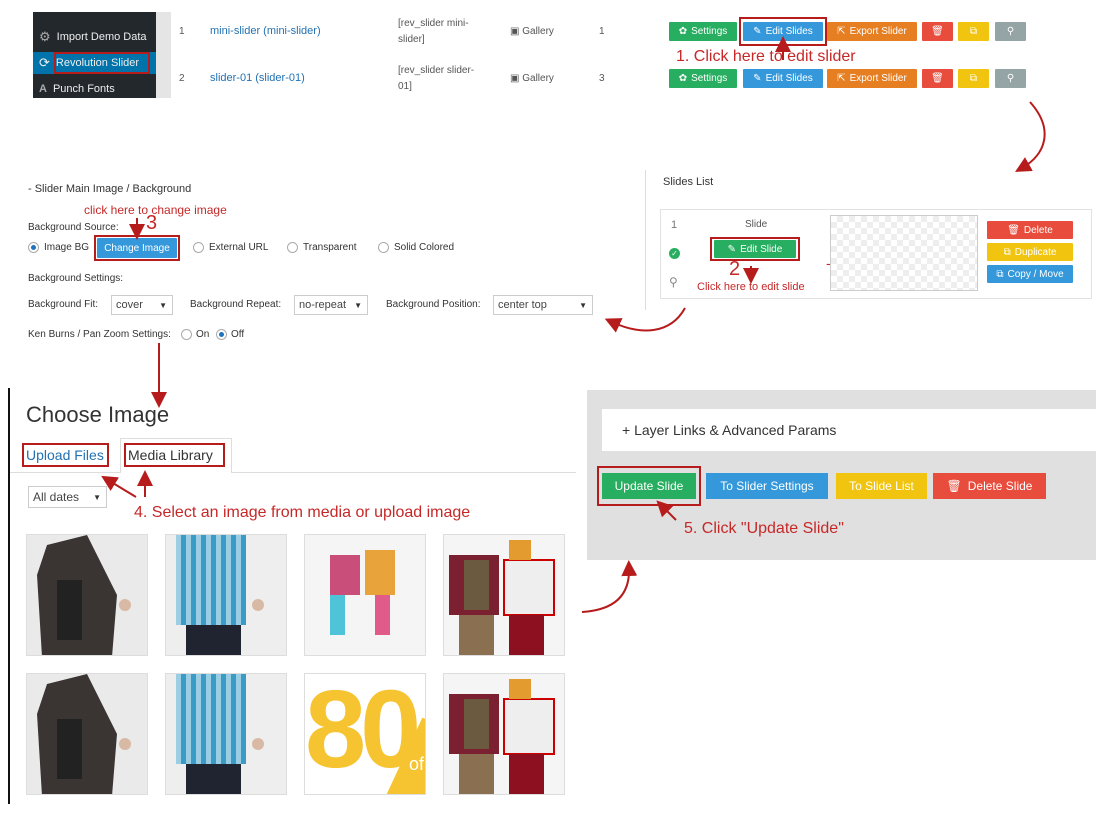 This screenshot has width=1096, height=826. What do you see at coordinates (645, 320) in the screenshot?
I see `arrow-curve-middle` at bounding box center [645, 320].